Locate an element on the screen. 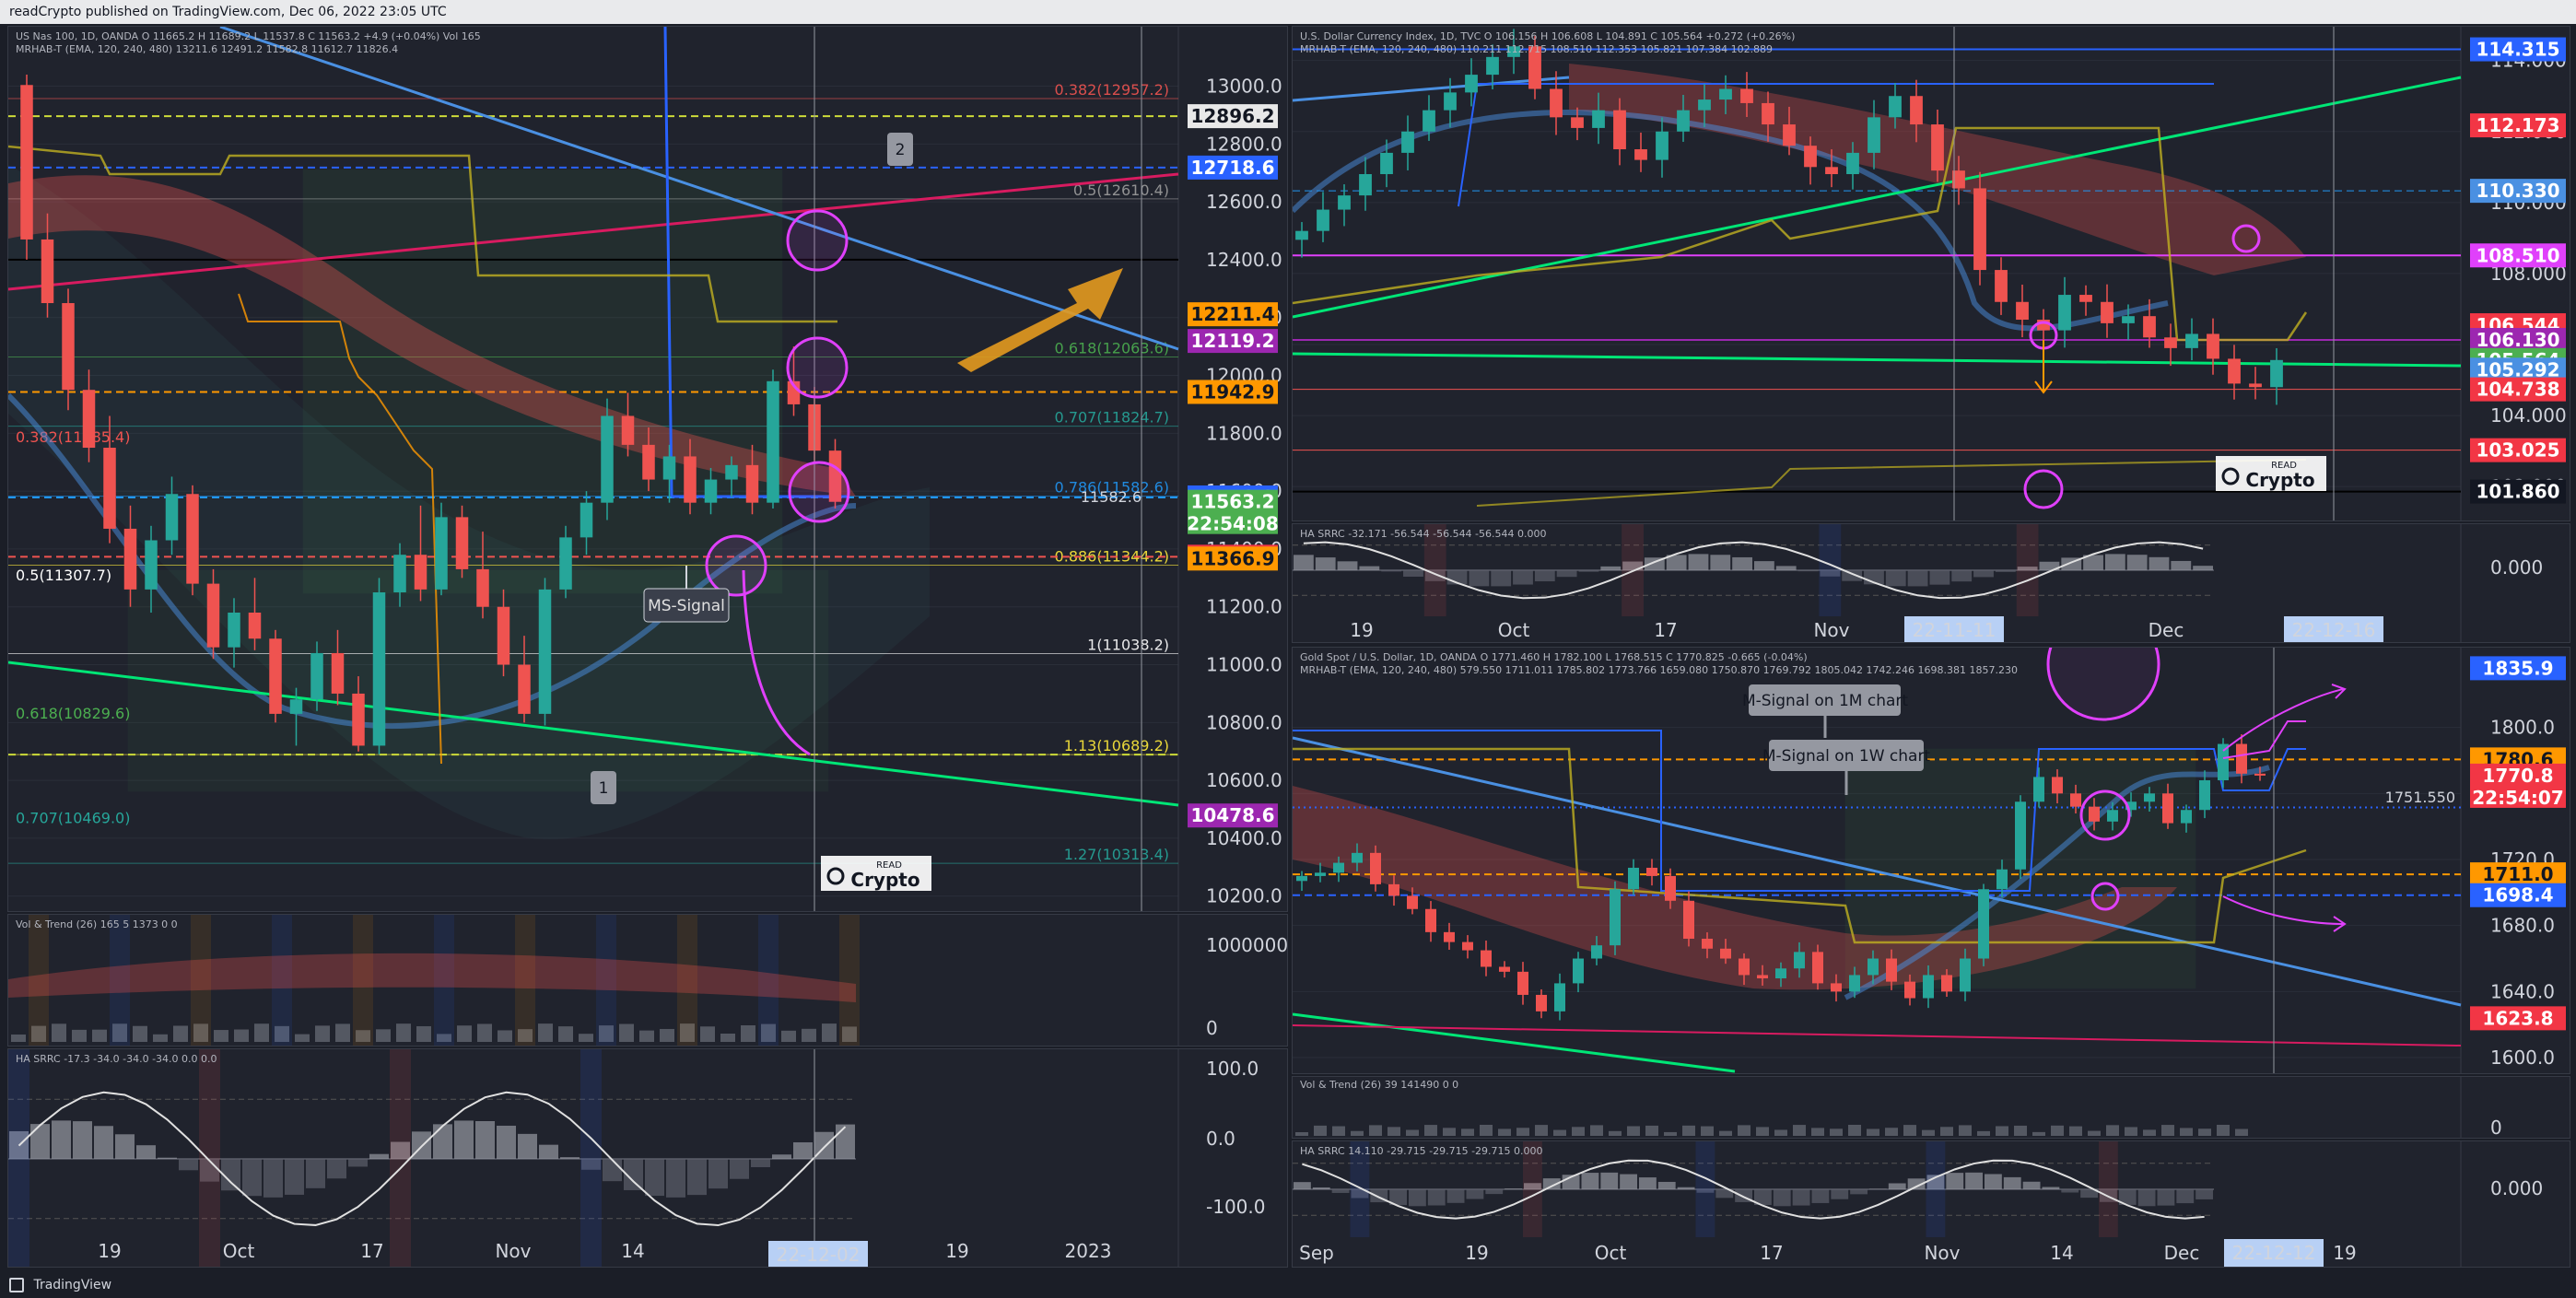 This screenshot has width=2576, height=1298. tradingview-footer: TradingView is located at coordinates (1288, 1285).